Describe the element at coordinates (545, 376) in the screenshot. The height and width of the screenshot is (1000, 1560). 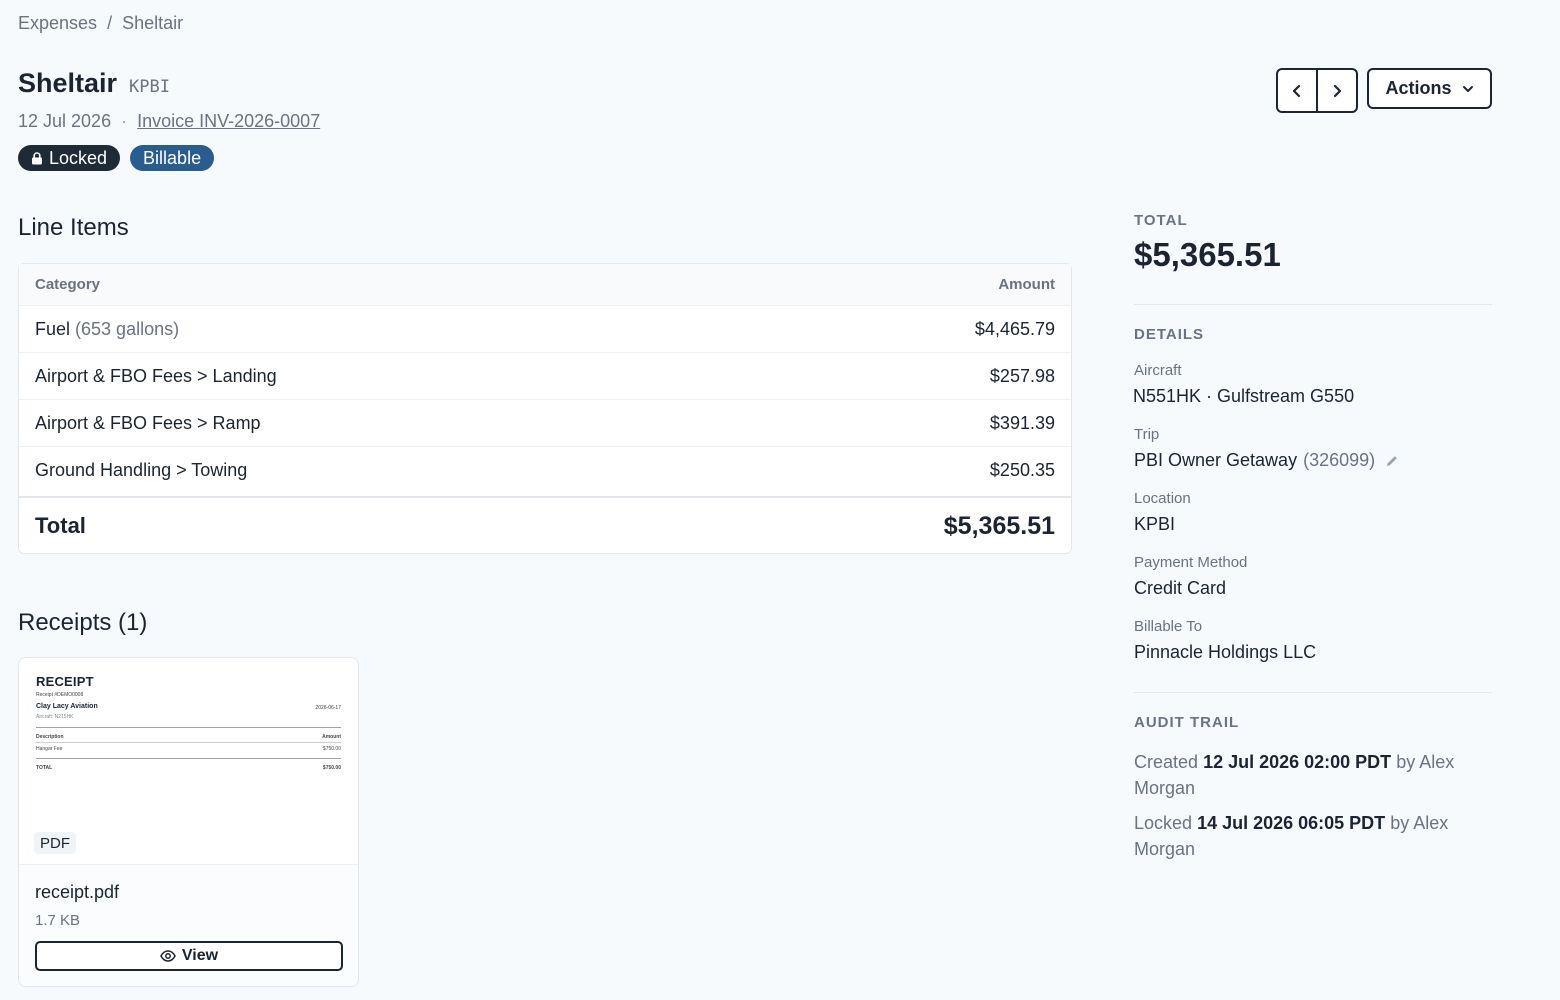
I see `table-row: Airport & FBO Fees > Landing $257.98` at that location.